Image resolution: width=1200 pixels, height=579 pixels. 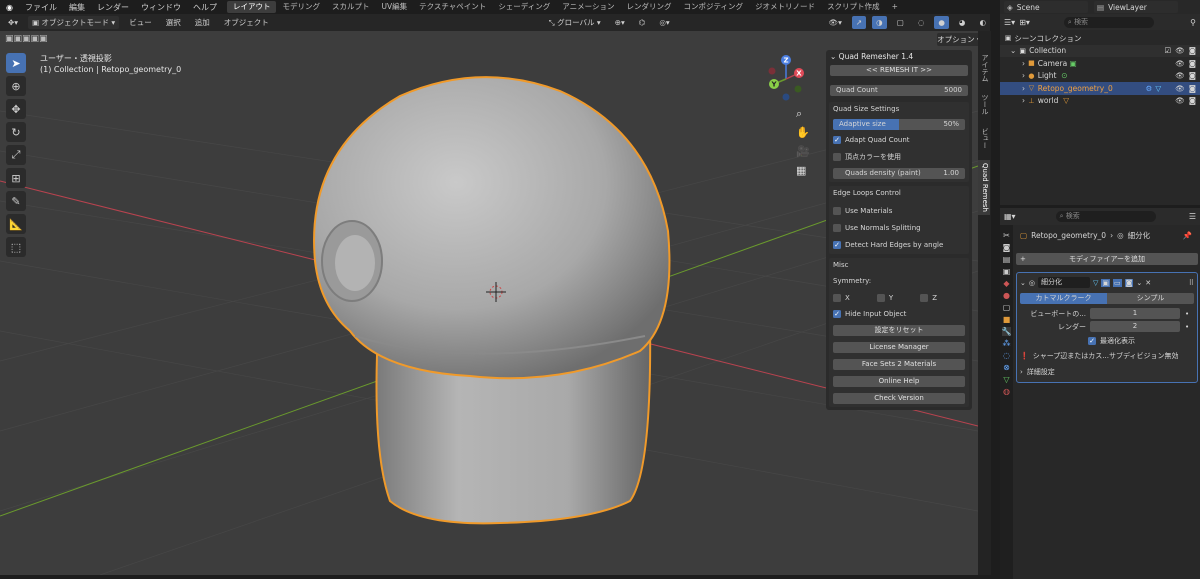 What do you see at coordinates (1187, 235) in the screenshot?
I see `pin-icon: 📌` at bounding box center [1187, 235].